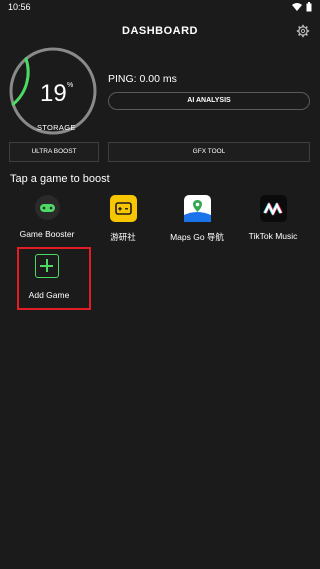 This screenshot has width=320, height=569. Describe the element at coordinates (19, 7) in the screenshot. I see `status-time: 10:56` at that location.